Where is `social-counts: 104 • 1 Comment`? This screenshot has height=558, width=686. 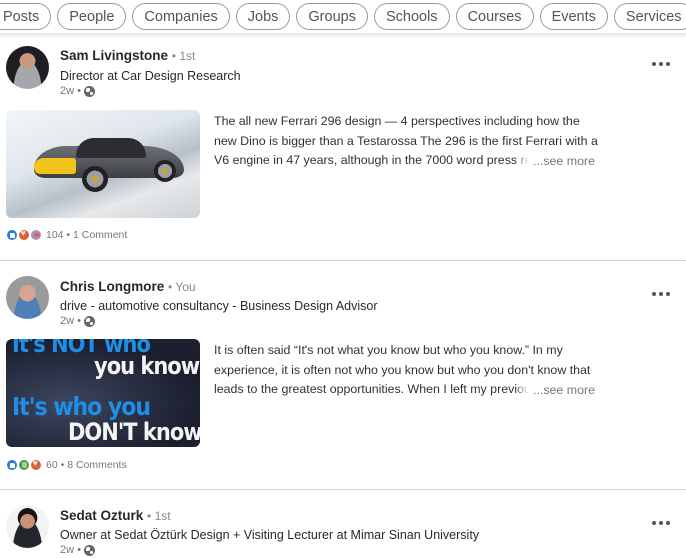 social-counts: 104 • 1 Comment is located at coordinates (66, 234).